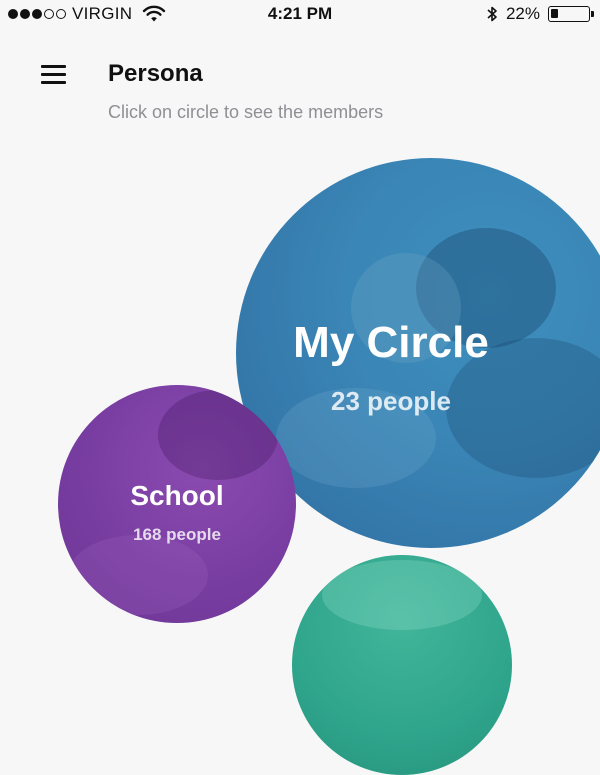 Image resolution: width=600 pixels, height=775 pixels. I want to click on status-right: 22%, so click(540, 14).